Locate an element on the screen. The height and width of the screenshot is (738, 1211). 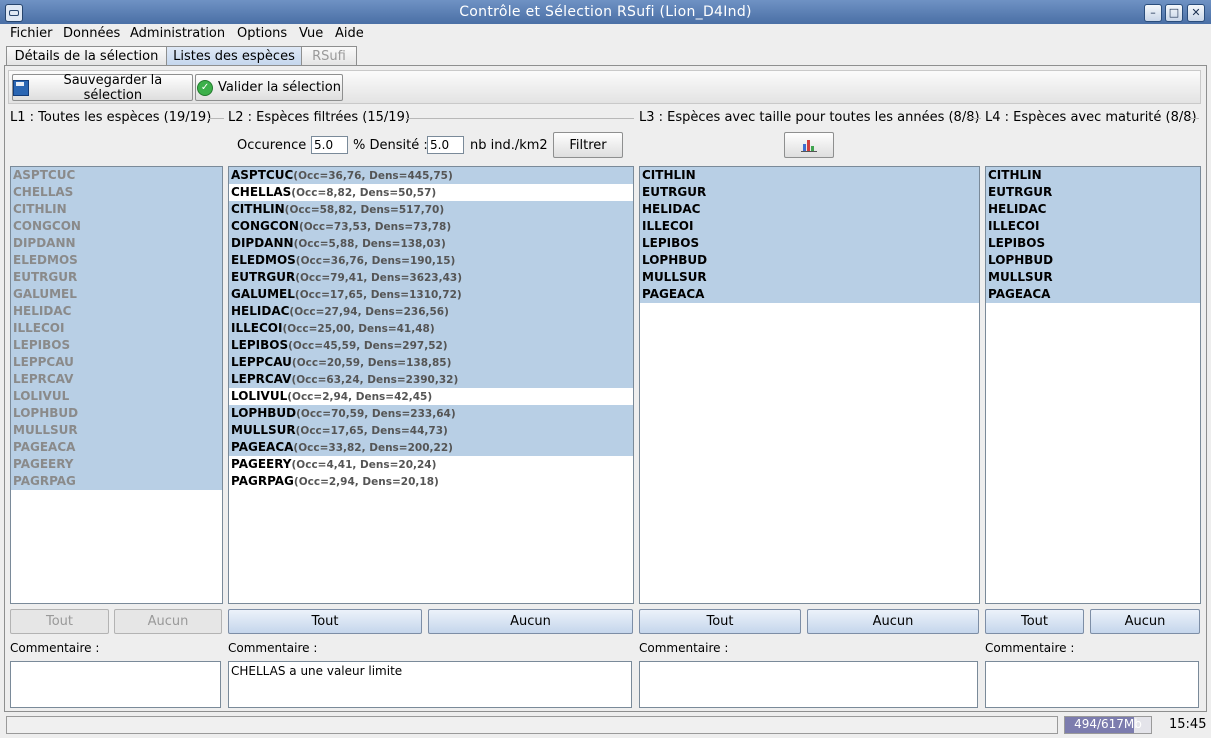
l3-comment-textarea is located at coordinates (808, 684).